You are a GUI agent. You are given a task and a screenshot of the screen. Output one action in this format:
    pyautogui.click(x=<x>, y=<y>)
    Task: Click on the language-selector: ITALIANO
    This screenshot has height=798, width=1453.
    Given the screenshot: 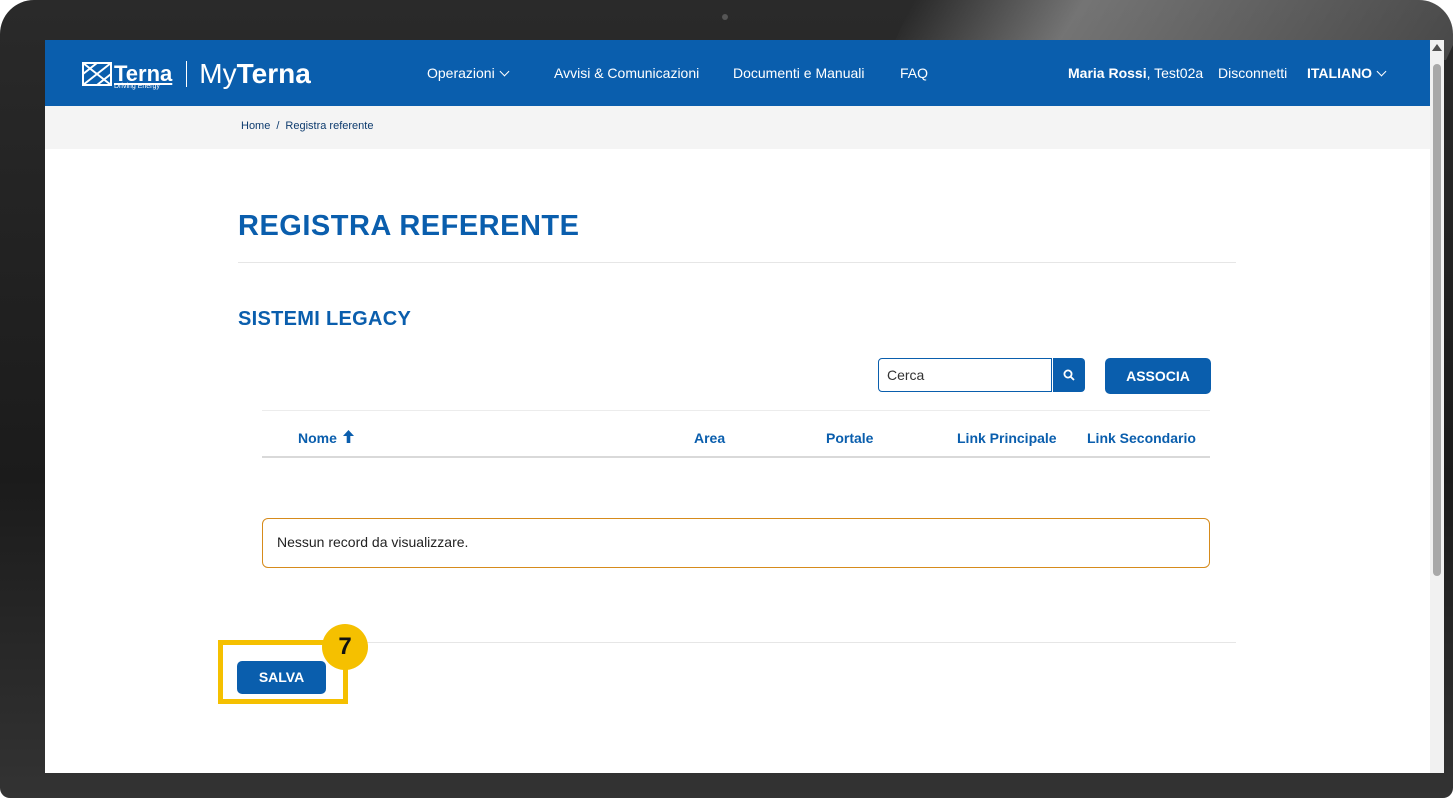 What is the action you would take?
    pyautogui.click(x=1347, y=73)
    